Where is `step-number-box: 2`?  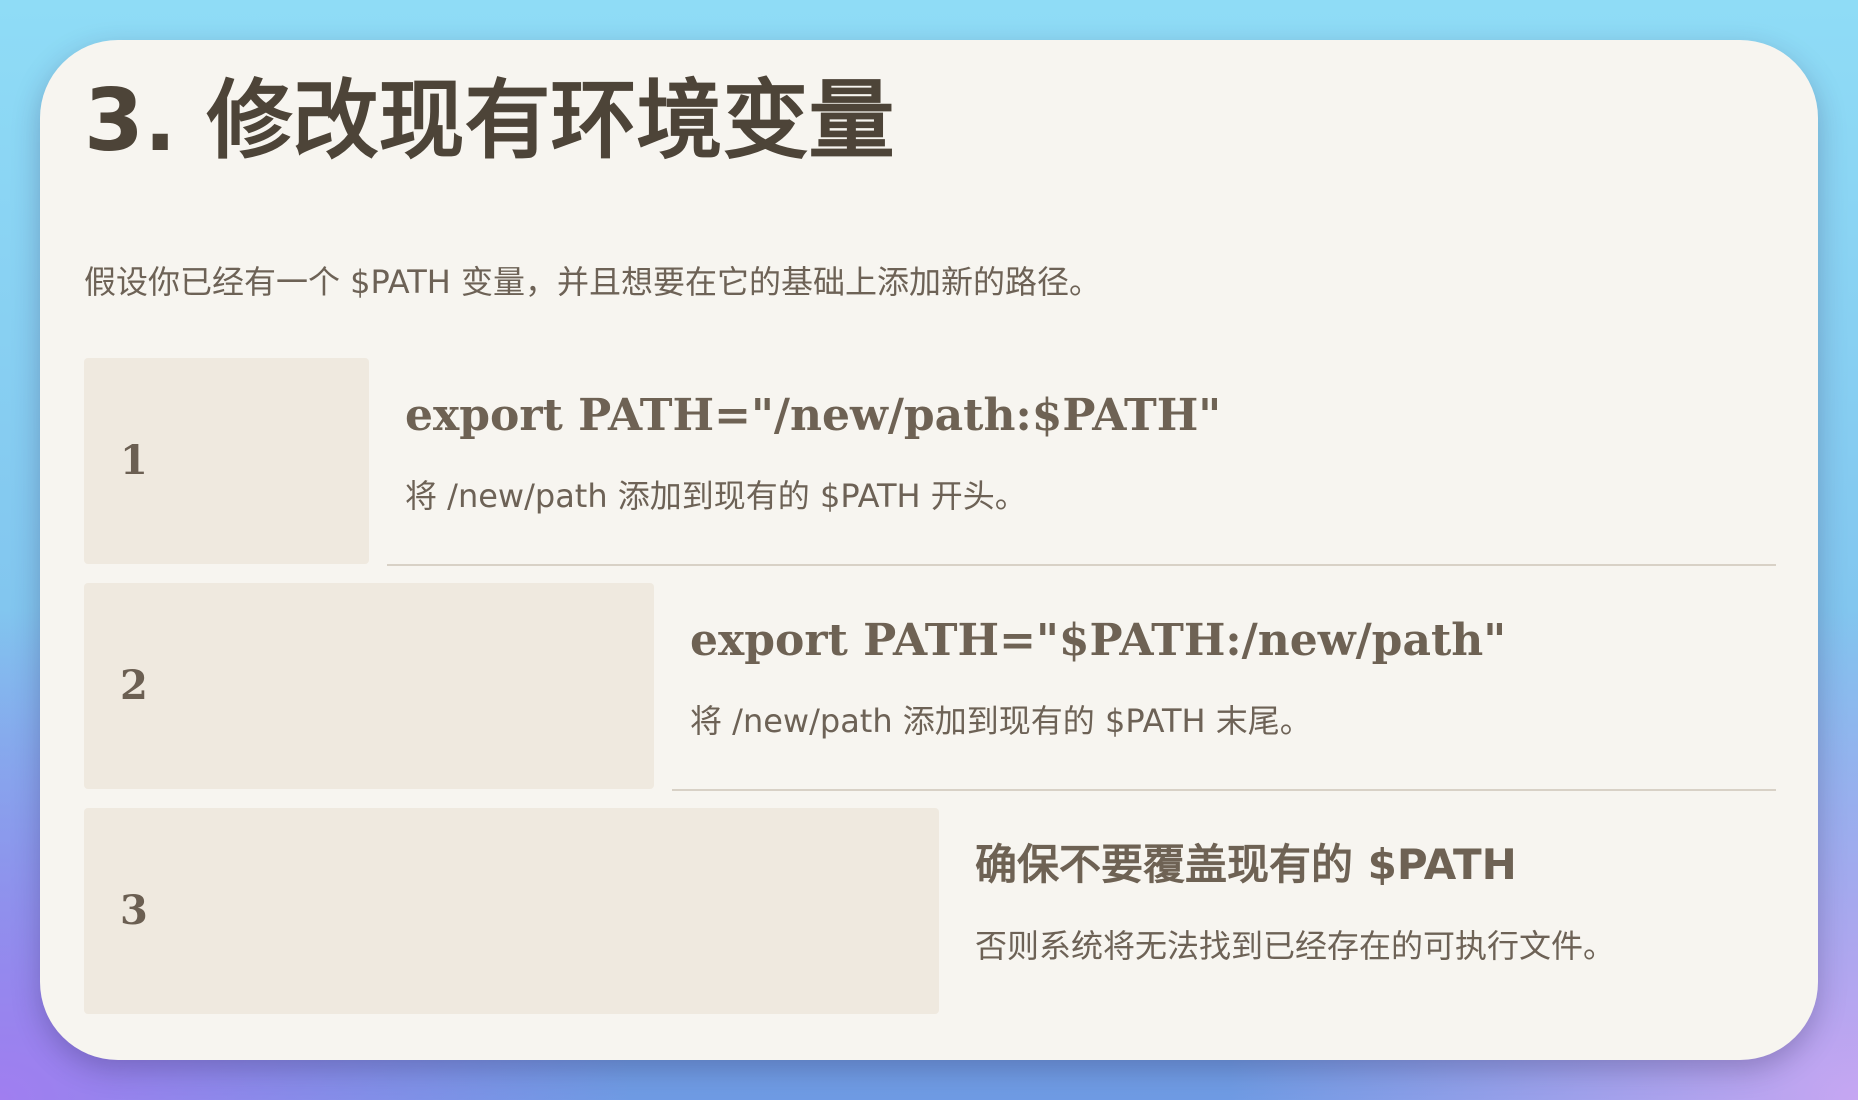 step-number-box: 2 is located at coordinates (369, 686).